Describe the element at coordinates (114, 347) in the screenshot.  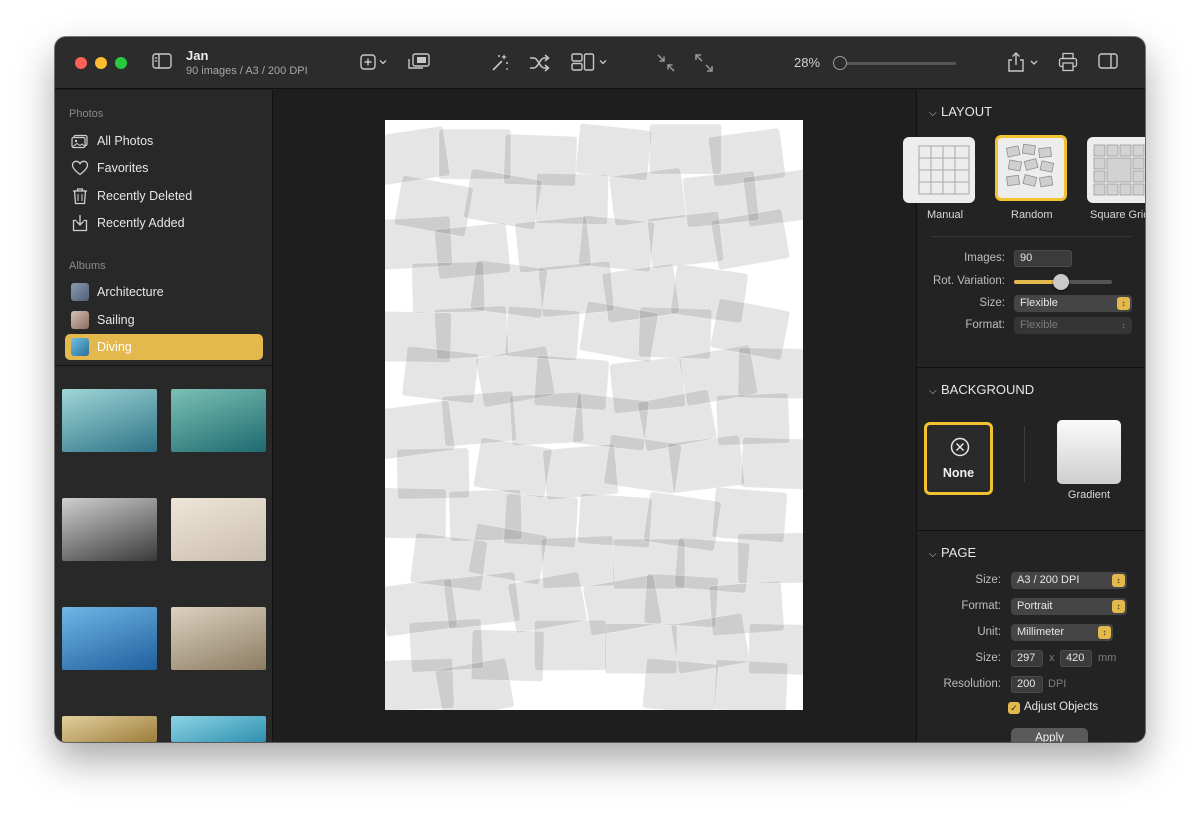
I see `sidebar-item-label: Diving` at that location.